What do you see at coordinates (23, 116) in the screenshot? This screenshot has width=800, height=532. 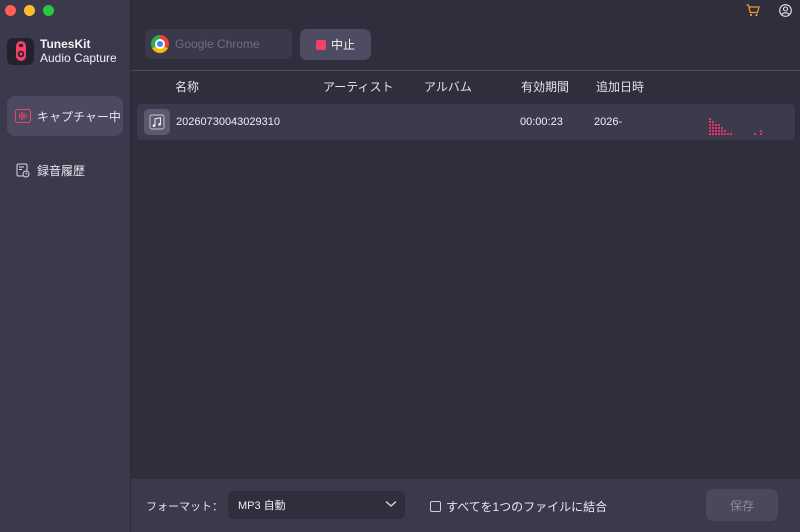 I see `waveform-icon` at bounding box center [23, 116].